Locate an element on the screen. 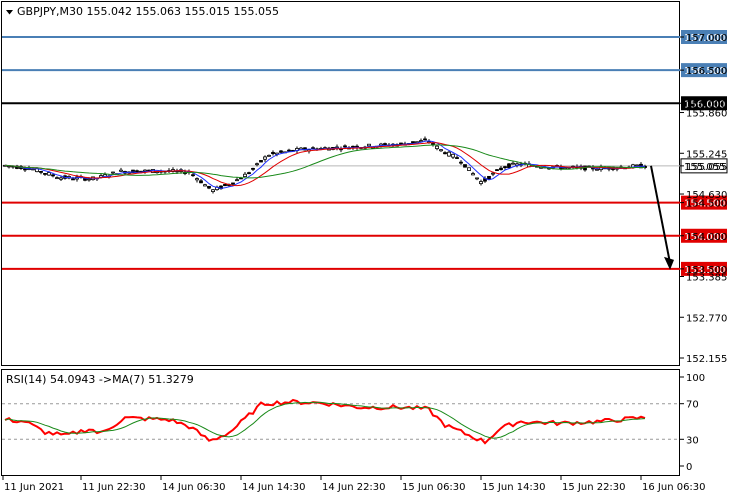 Image resolution: width=737 pixels, height=502 pixels. rsi-tick-label: 0 is located at coordinates (689, 467).